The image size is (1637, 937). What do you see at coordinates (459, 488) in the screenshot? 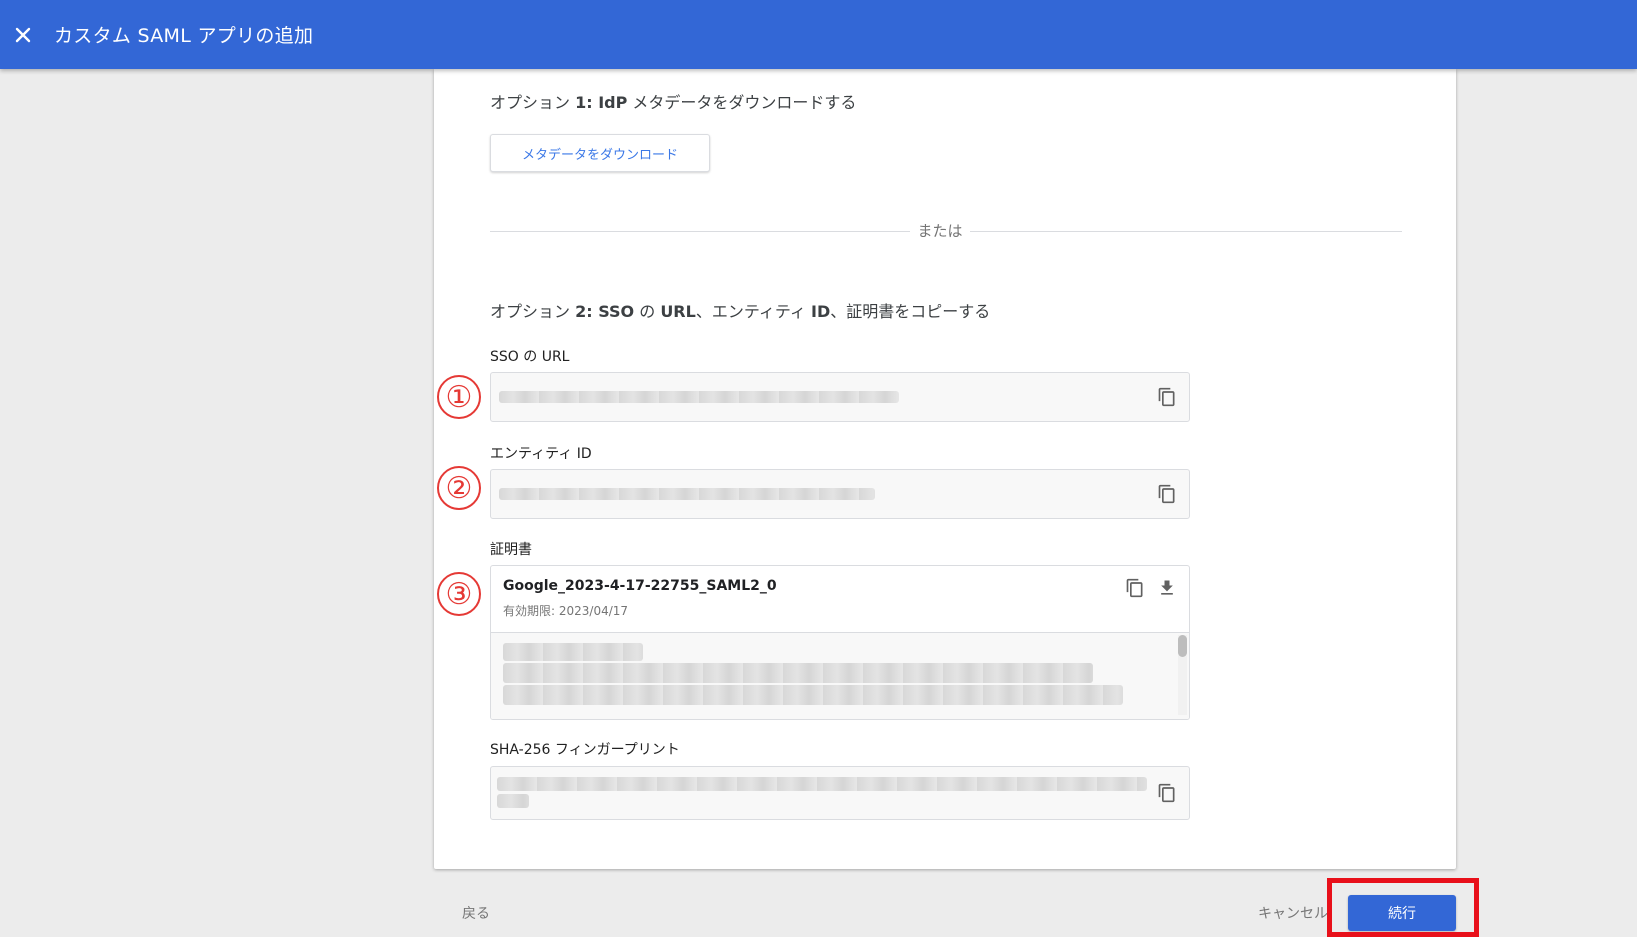
I see `annotation-marker-2: ②` at bounding box center [459, 488].